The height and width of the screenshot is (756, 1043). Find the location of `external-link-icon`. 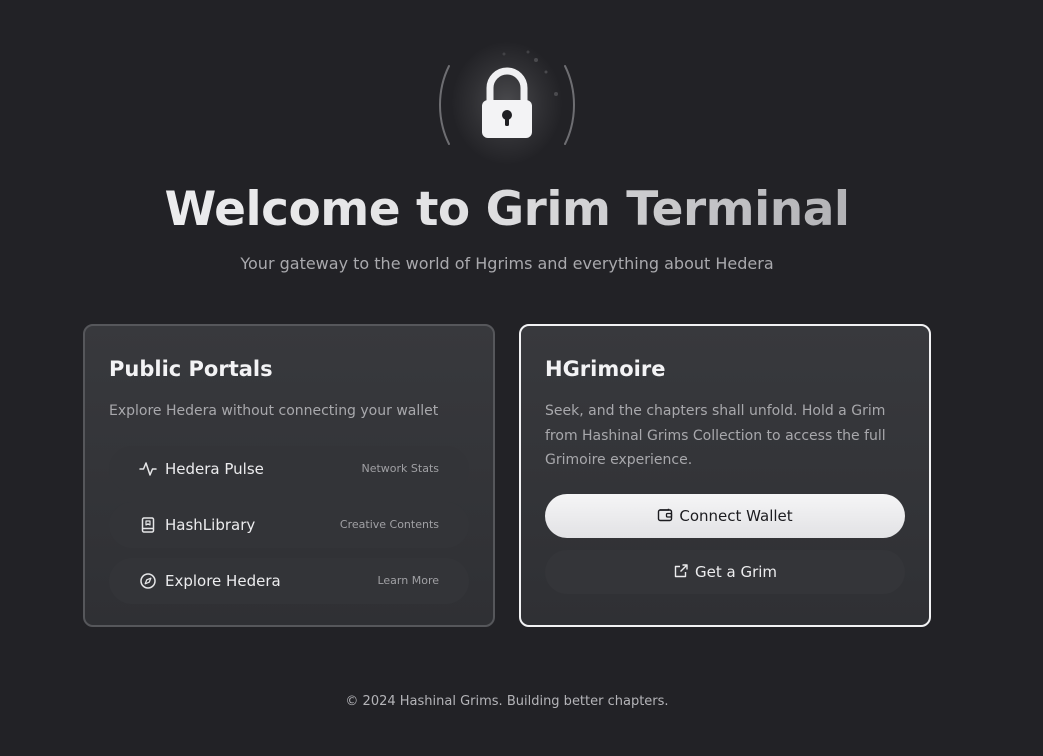

external-link-icon is located at coordinates (681, 571).